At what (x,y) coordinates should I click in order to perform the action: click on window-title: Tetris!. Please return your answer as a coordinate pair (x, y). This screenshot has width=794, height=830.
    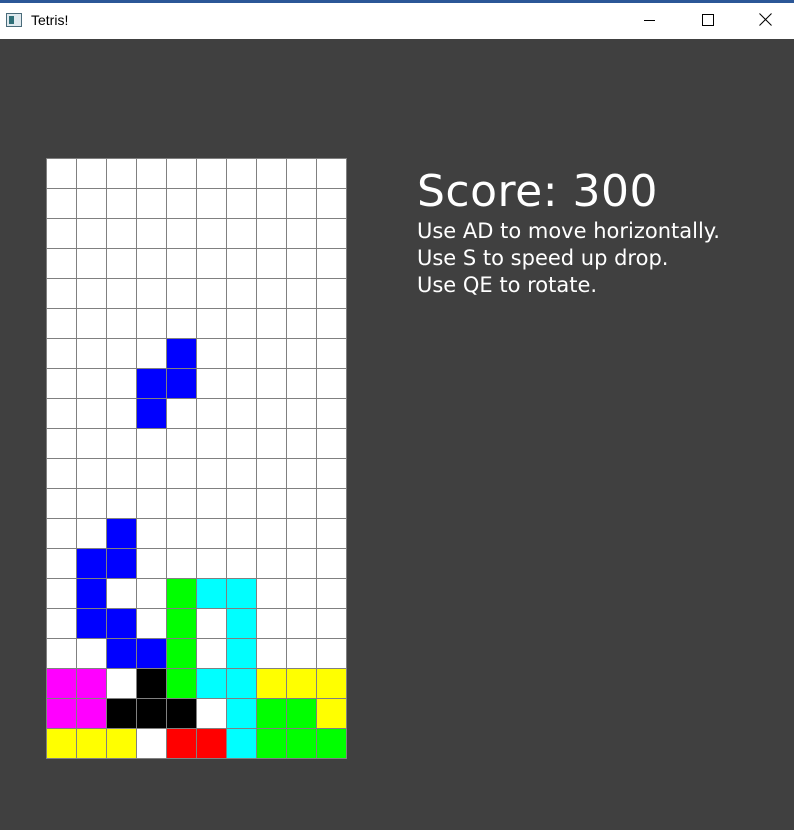
    Looking at the image, I should click on (50, 20).